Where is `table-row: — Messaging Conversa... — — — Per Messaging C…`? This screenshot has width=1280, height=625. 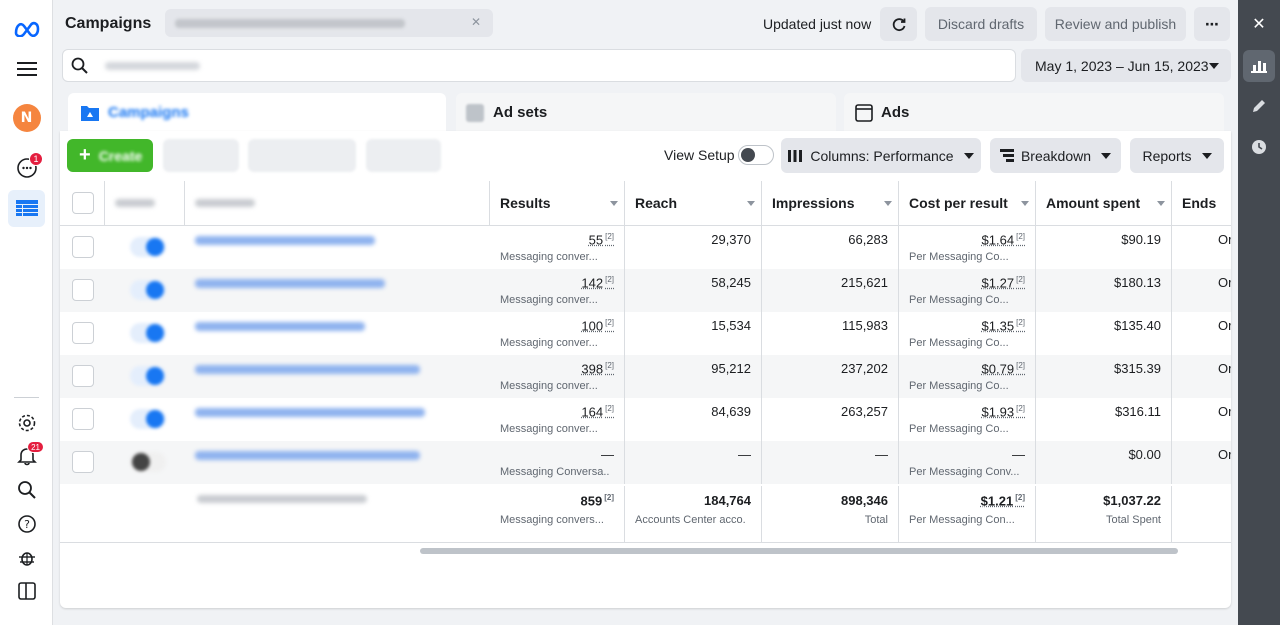 table-row: — Messaging Conversa... — — — Per Messaging C… is located at coordinates (645, 462).